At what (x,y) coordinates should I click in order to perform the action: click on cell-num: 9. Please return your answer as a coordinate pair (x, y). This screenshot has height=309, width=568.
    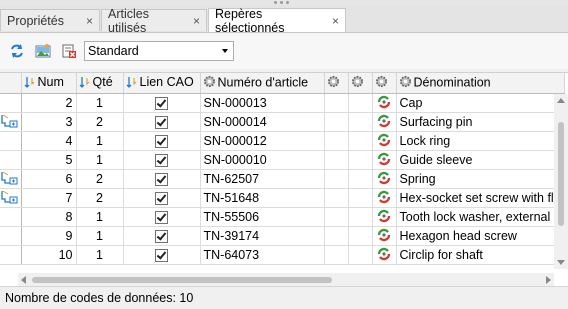
    Looking at the image, I should click on (49, 236).